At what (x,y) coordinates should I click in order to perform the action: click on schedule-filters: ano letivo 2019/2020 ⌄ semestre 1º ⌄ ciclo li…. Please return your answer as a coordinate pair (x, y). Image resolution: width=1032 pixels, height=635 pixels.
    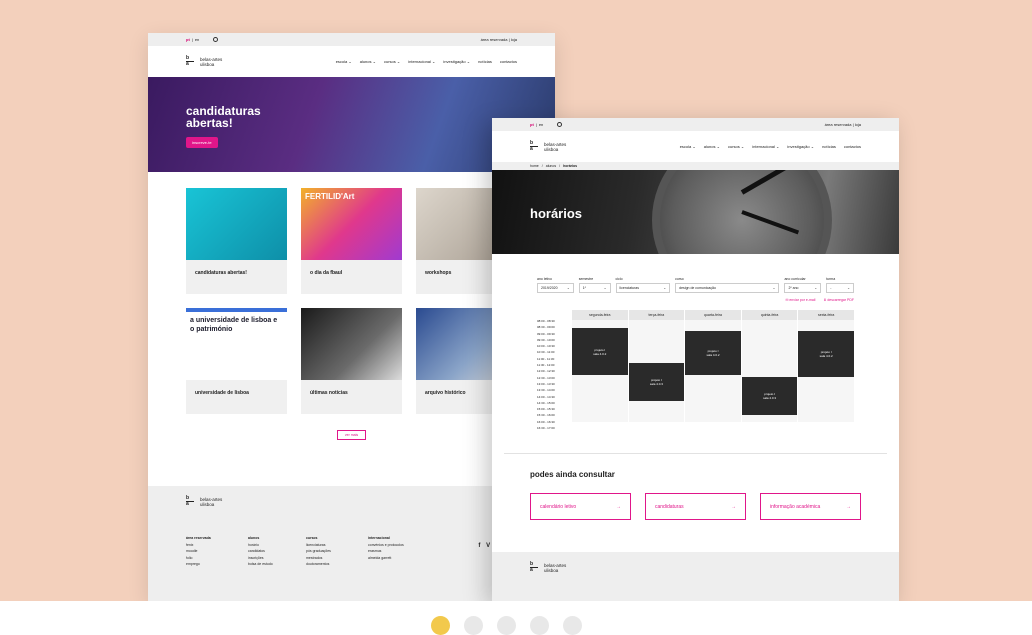
    Looking at the image, I should click on (695, 273).